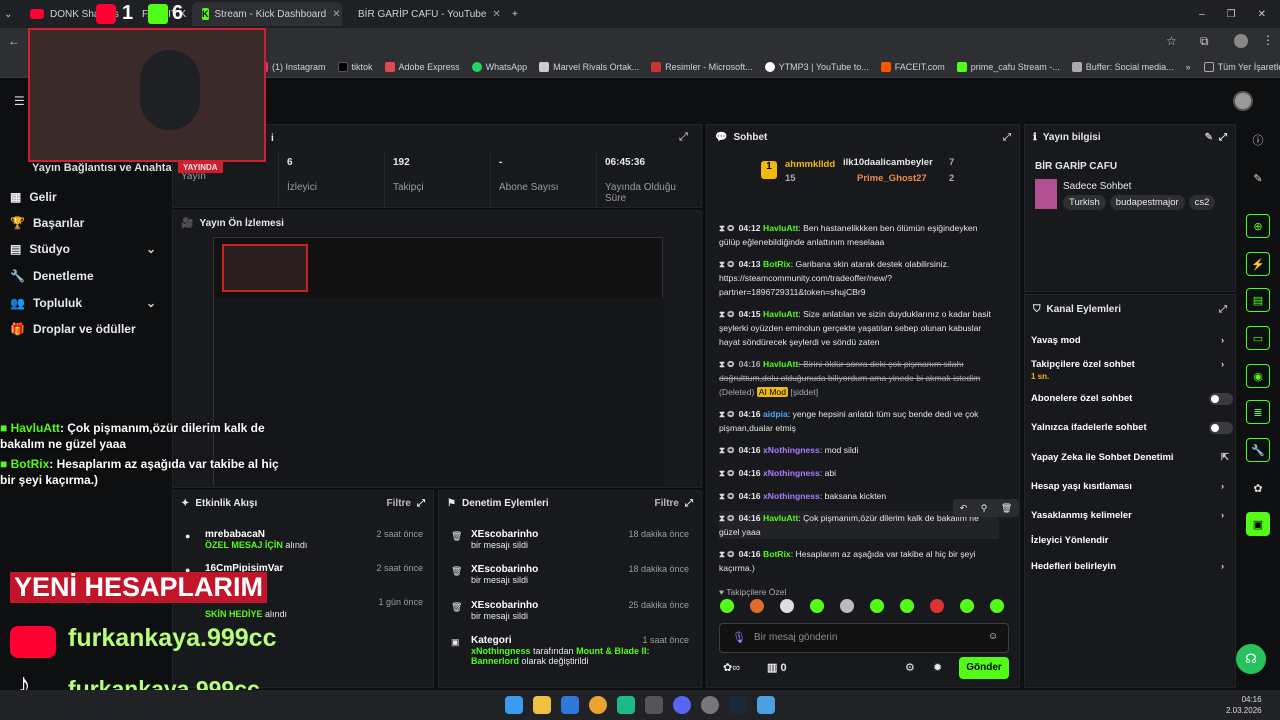 The width and height of the screenshot is (1280, 720). Describe the element at coordinates (1258, 338) in the screenshot. I see `chat-icon: ▭` at that location.